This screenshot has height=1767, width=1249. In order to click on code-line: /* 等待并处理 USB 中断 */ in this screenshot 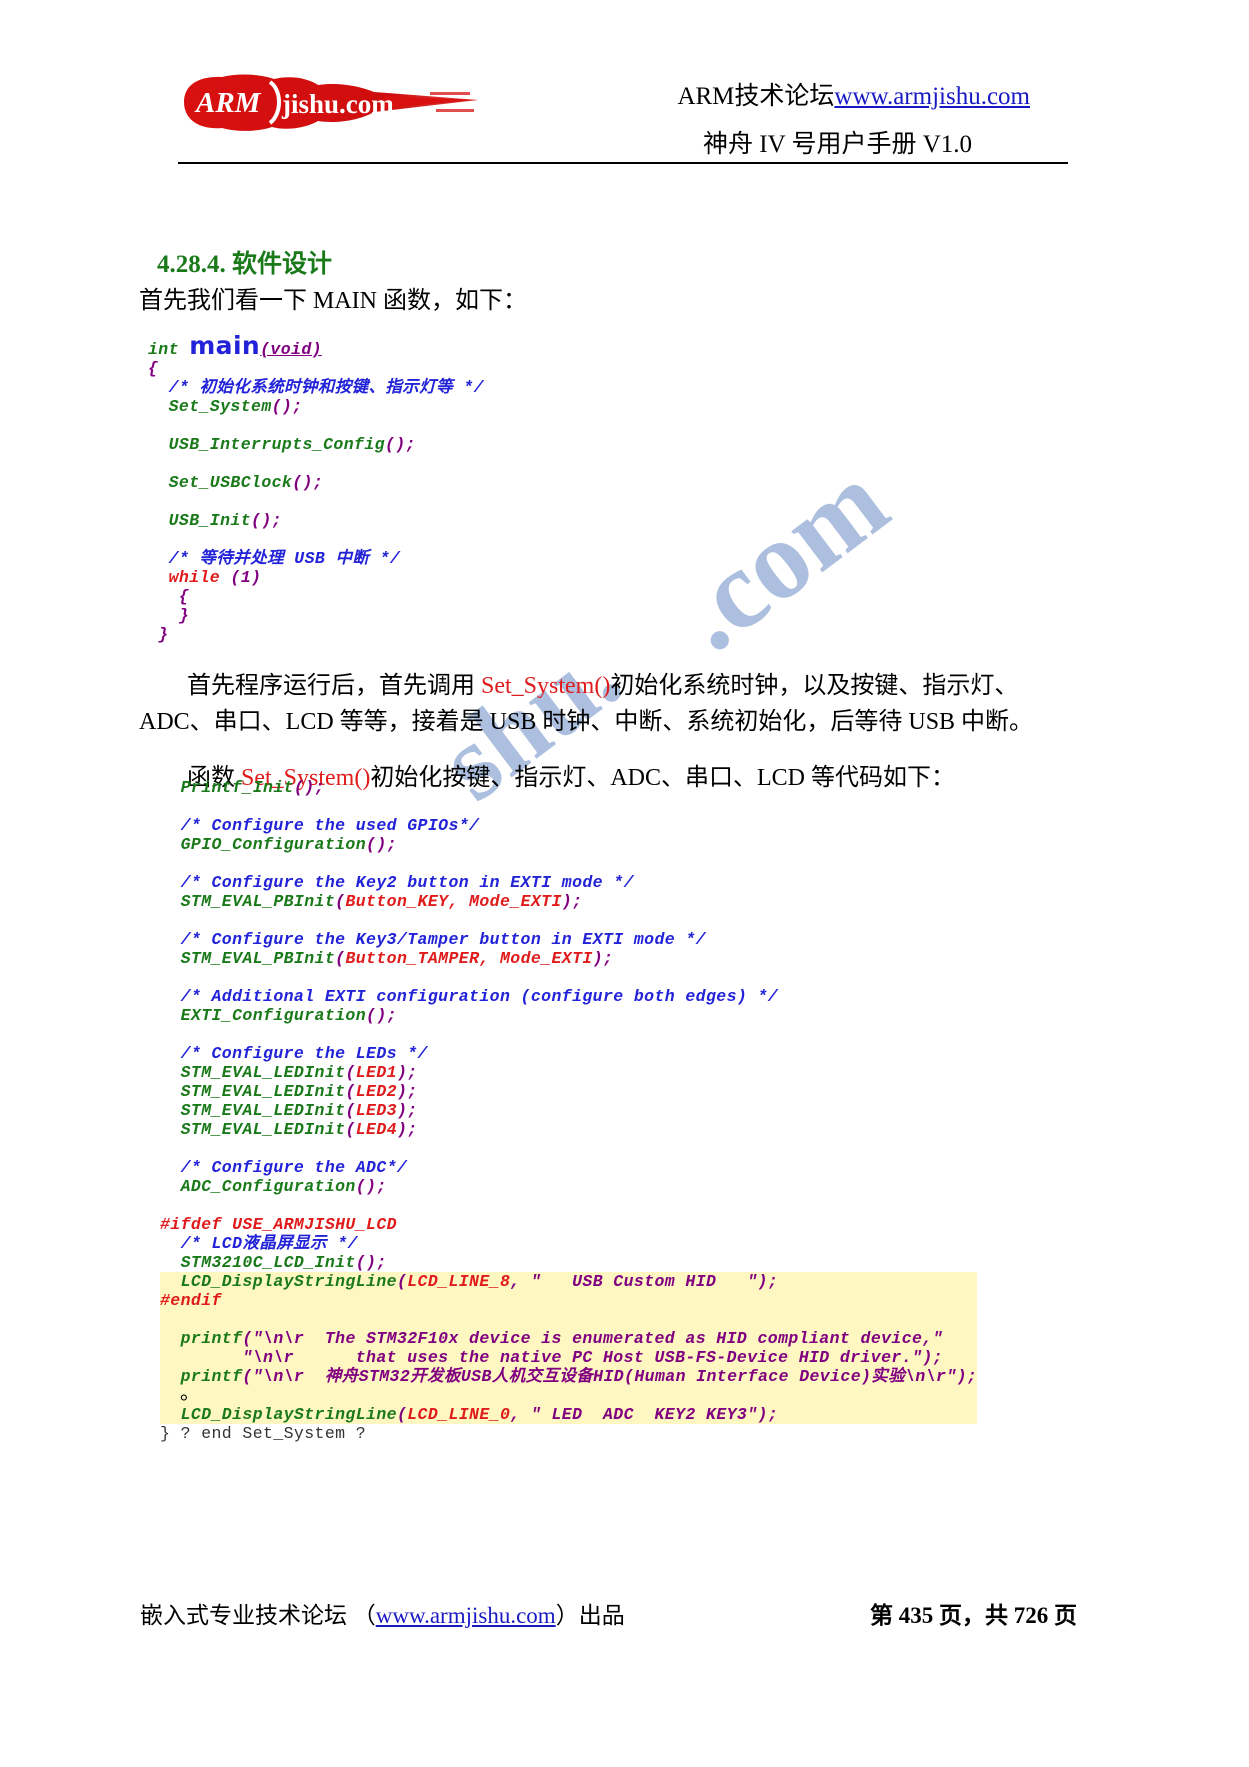, I will do `click(316, 558)`.